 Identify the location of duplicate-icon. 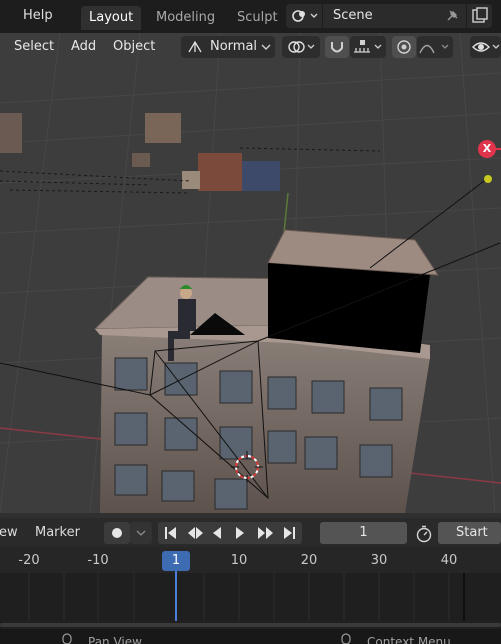
(480, 15).